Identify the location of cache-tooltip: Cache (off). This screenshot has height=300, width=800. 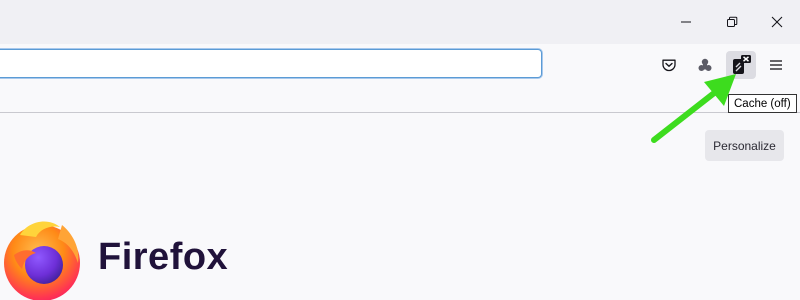
(762, 103).